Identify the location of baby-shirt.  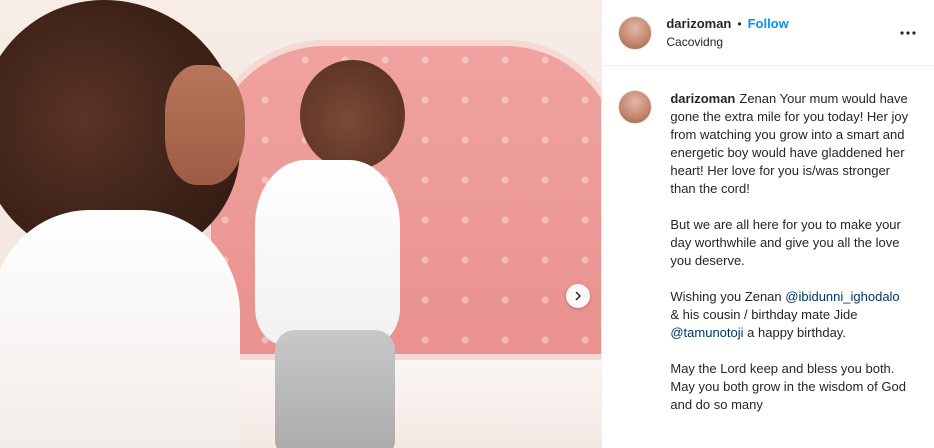
(327, 252).